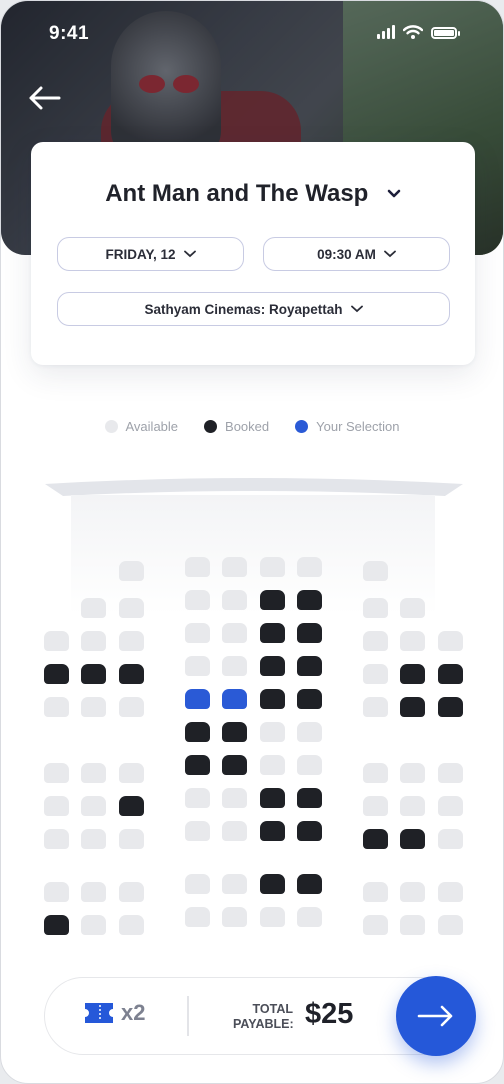  Describe the element at coordinates (263, 1024) in the screenshot. I see `total-label-line: PAYABLE:` at that location.